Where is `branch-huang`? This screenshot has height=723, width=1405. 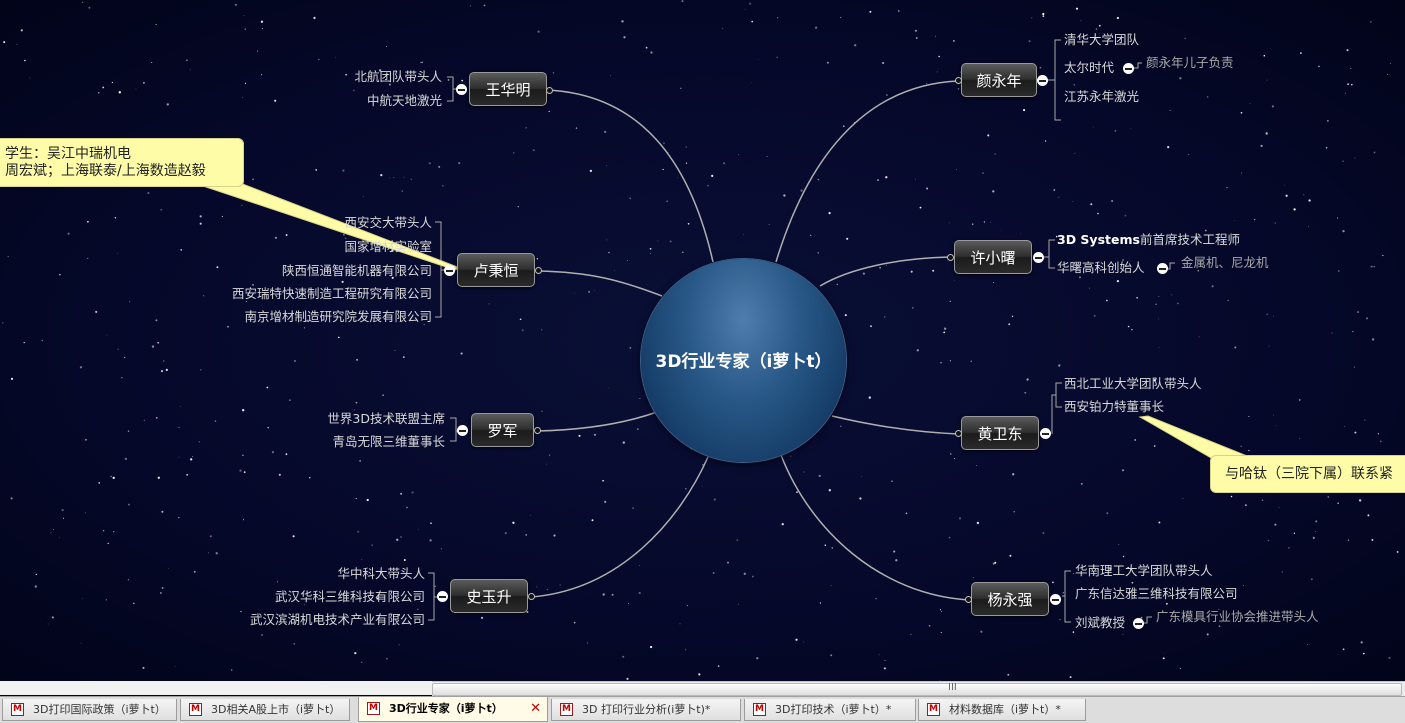 branch-huang is located at coordinates (895, 425).